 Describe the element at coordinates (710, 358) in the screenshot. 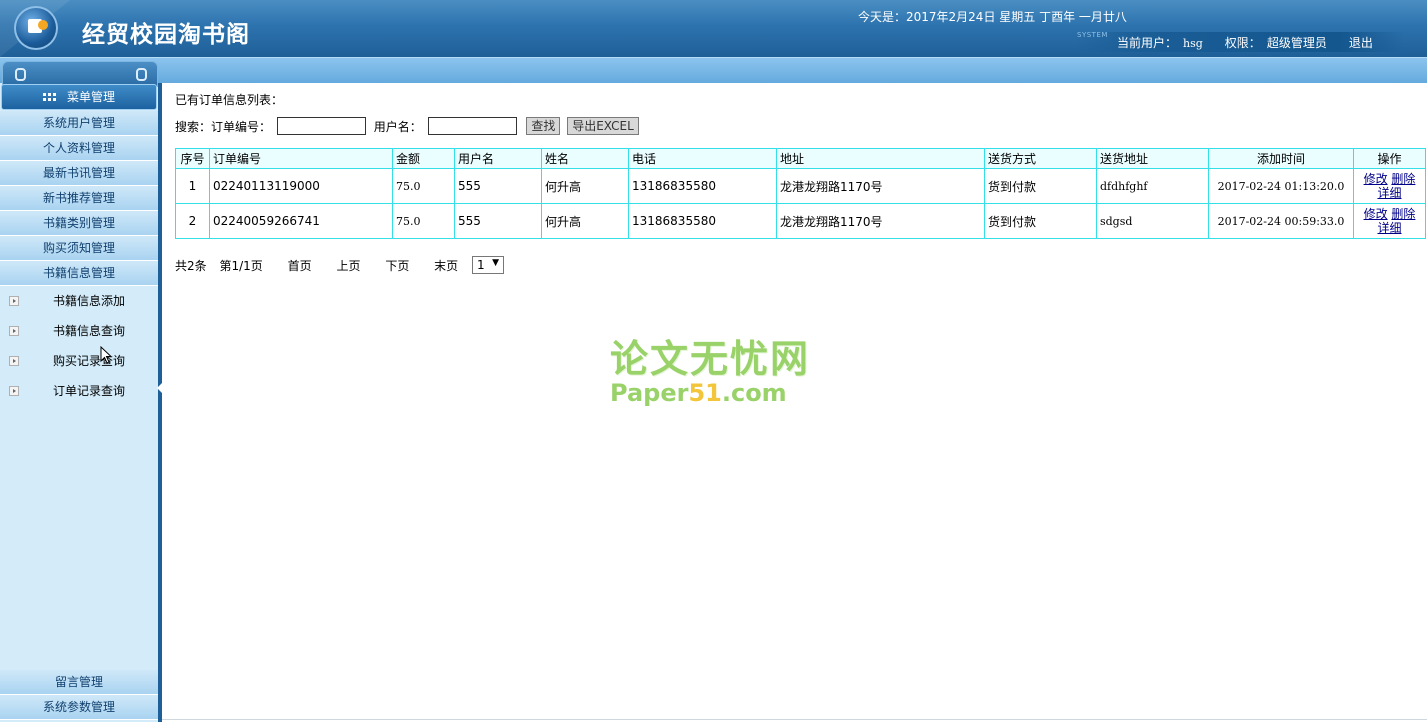

I see `watermark-cn: 论文无忧网` at that location.